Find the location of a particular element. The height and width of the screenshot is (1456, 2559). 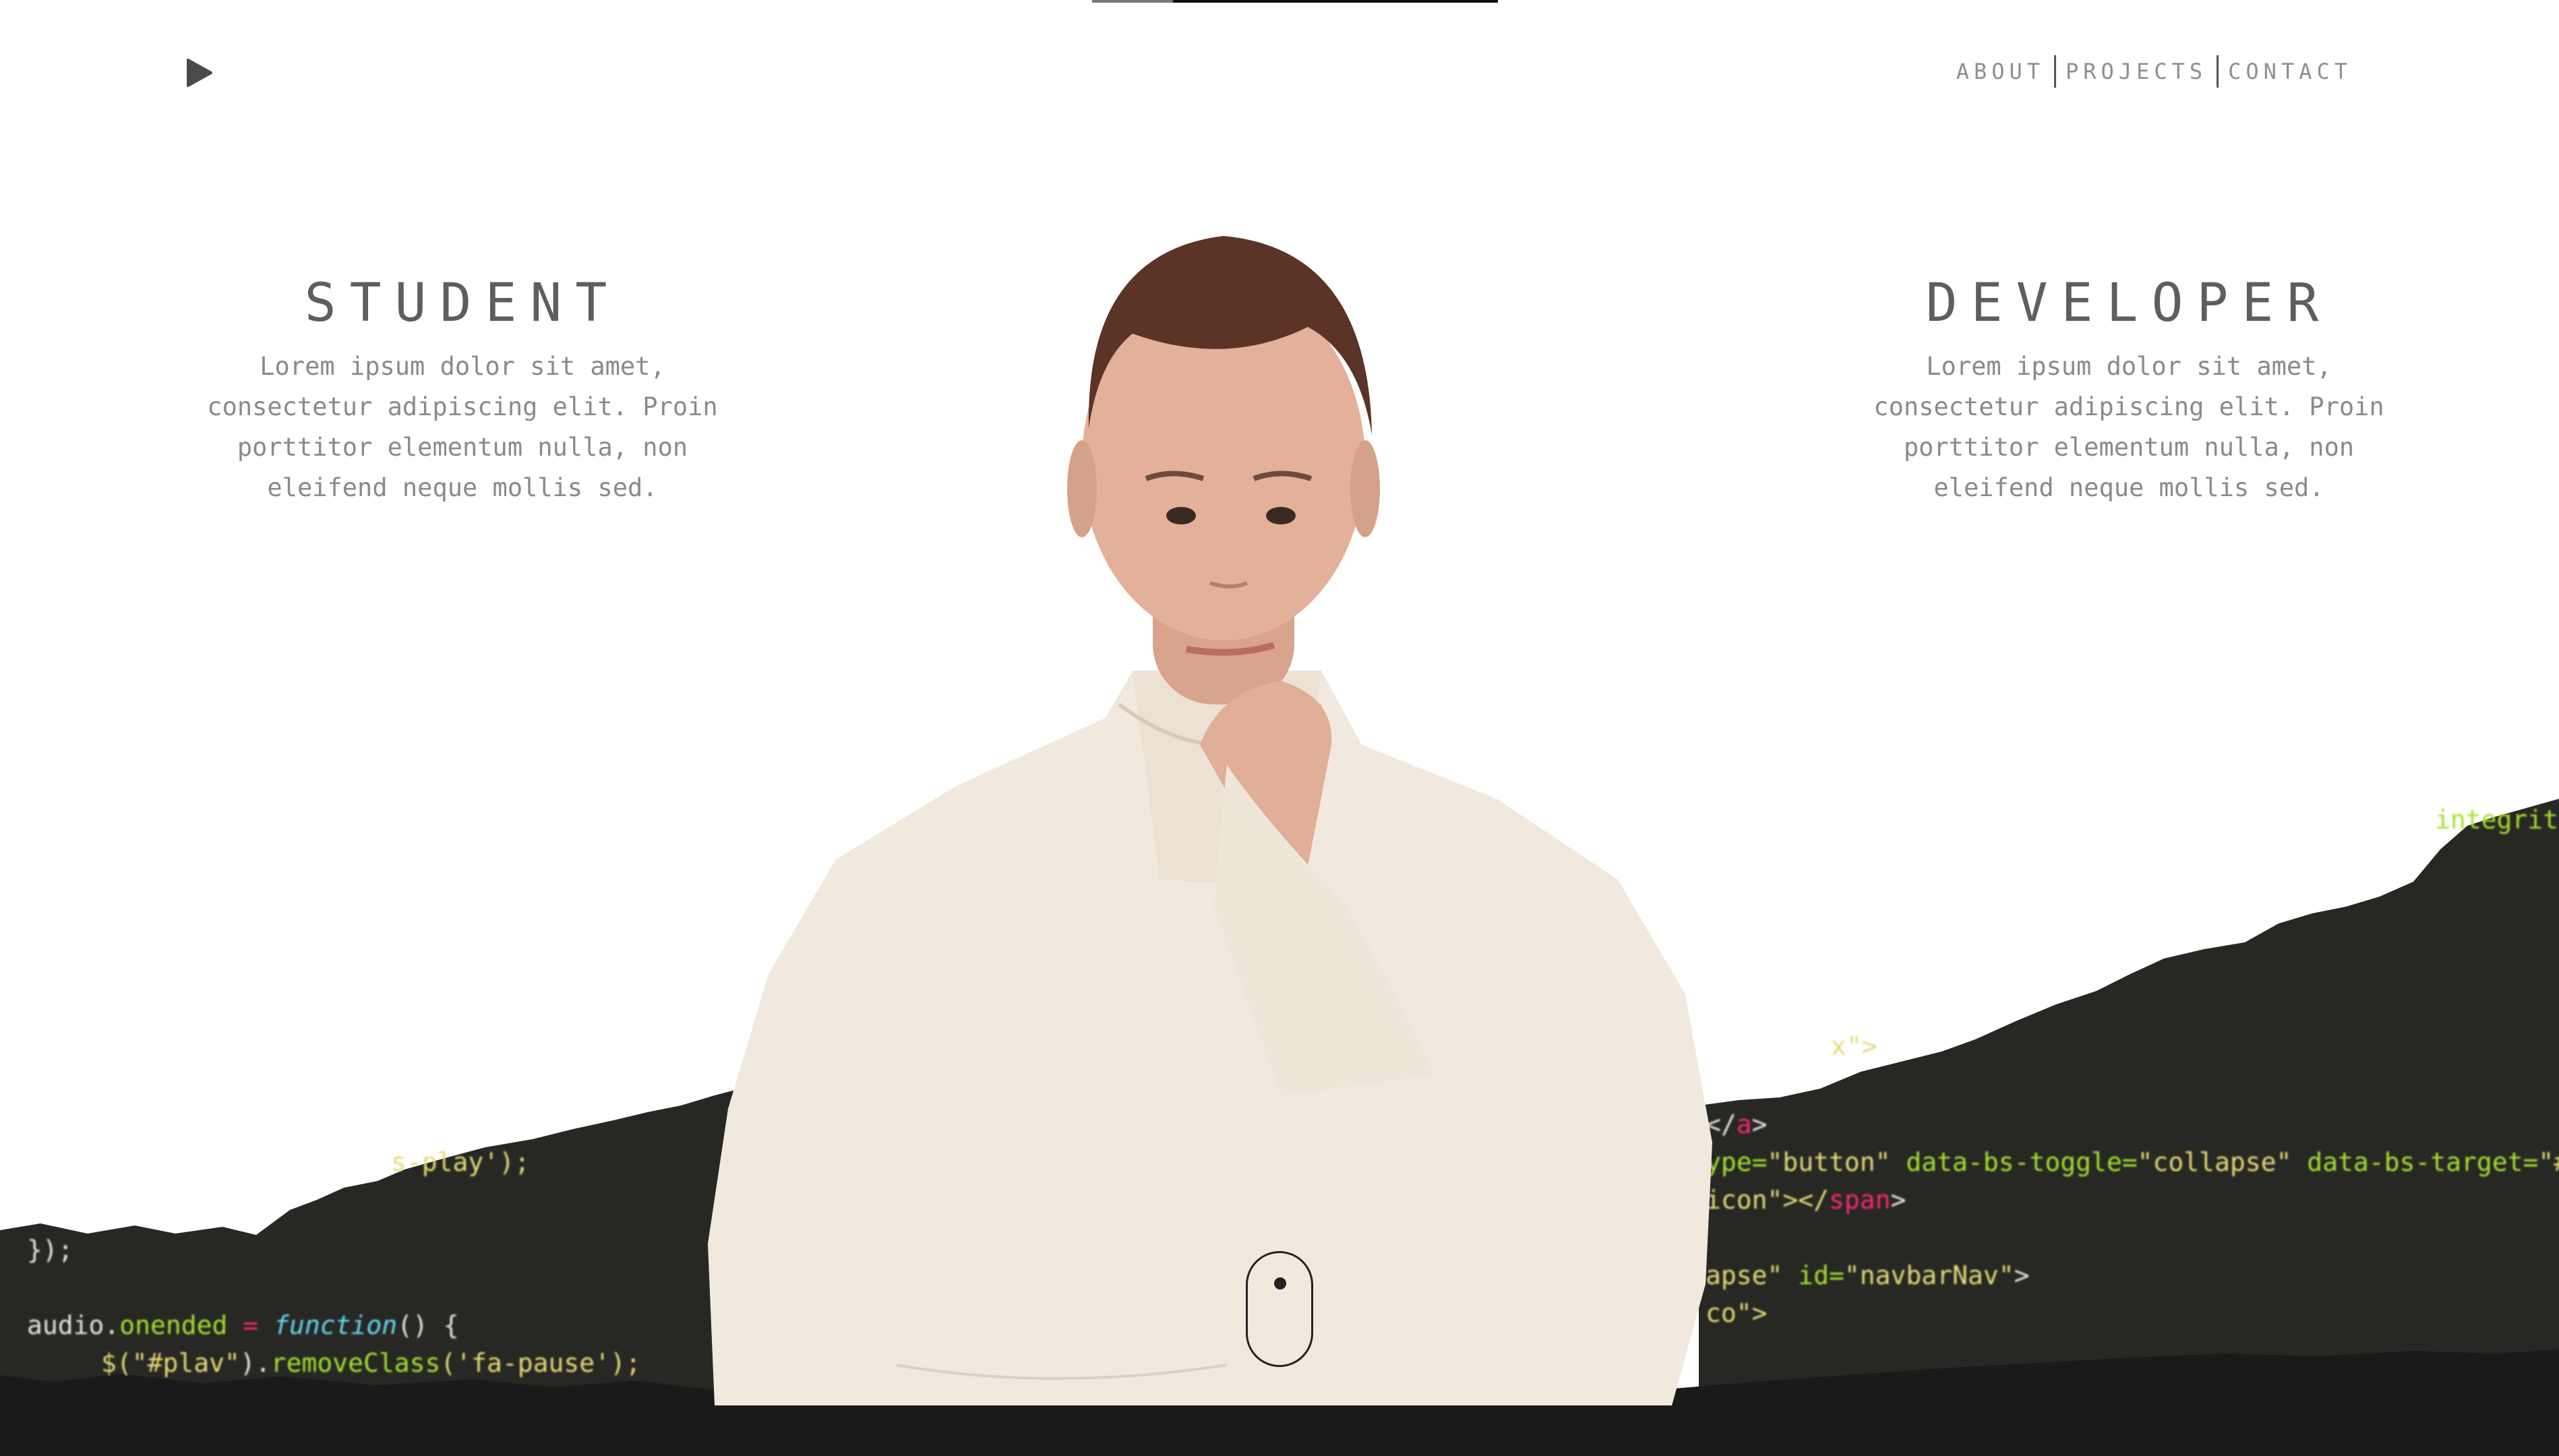

mouse-scroll-icon is located at coordinates (1280, 1283).